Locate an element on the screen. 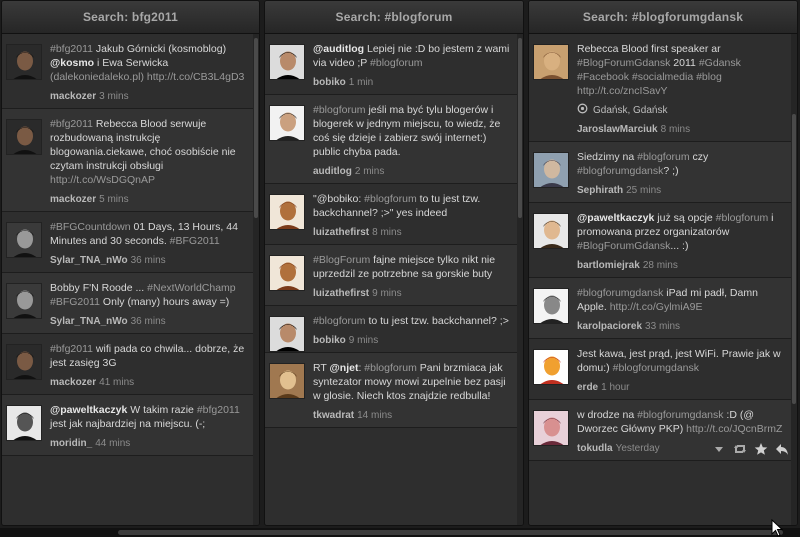  mention-link: @kosmo is located at coordinates (72, 63).